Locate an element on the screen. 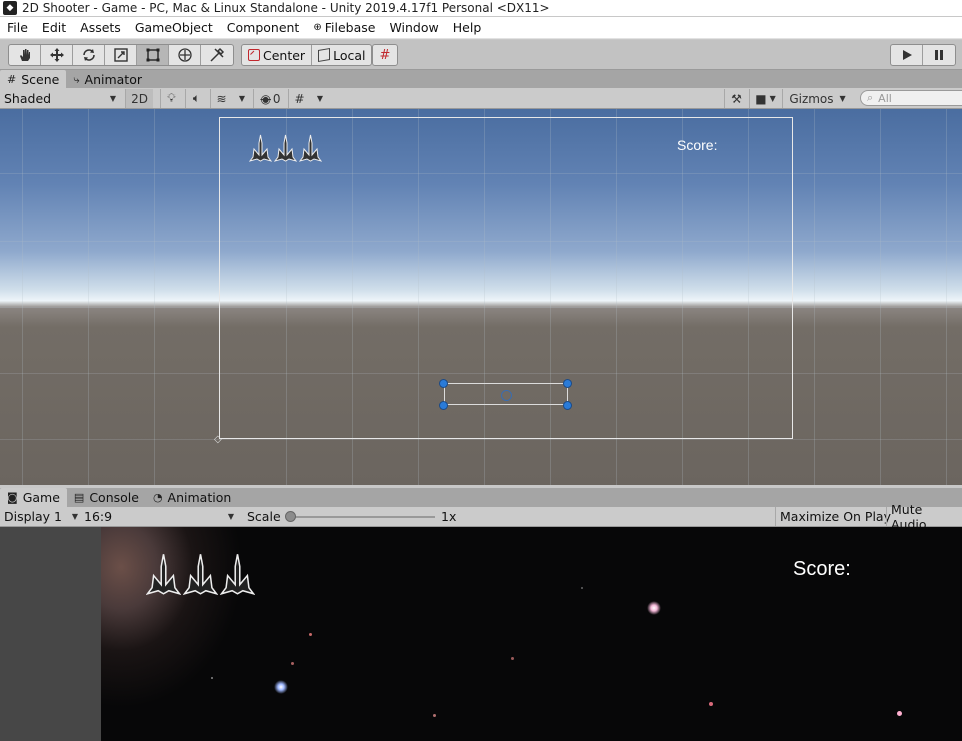  grid-icon: # is located at coordinates (299, 98).